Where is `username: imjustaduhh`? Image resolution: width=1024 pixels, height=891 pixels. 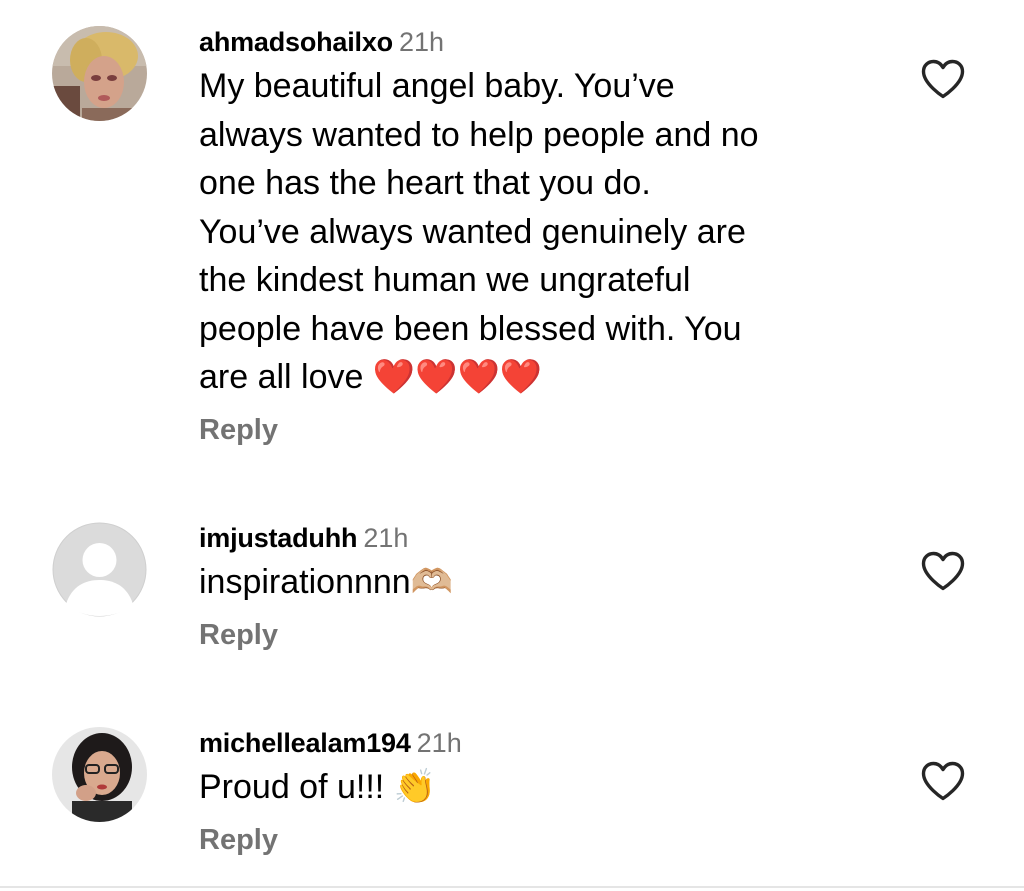
username: imjustaduhh is located at coordinates (278, 538).